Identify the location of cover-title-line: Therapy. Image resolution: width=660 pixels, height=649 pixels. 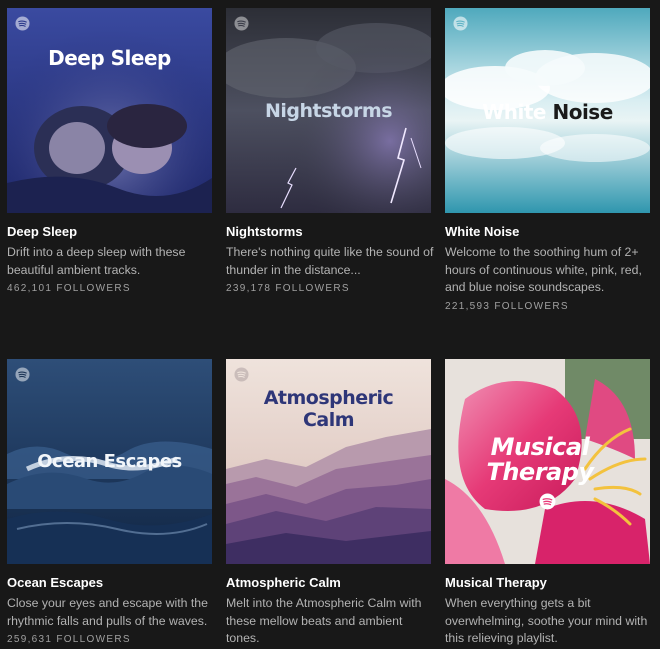
(540, 472).